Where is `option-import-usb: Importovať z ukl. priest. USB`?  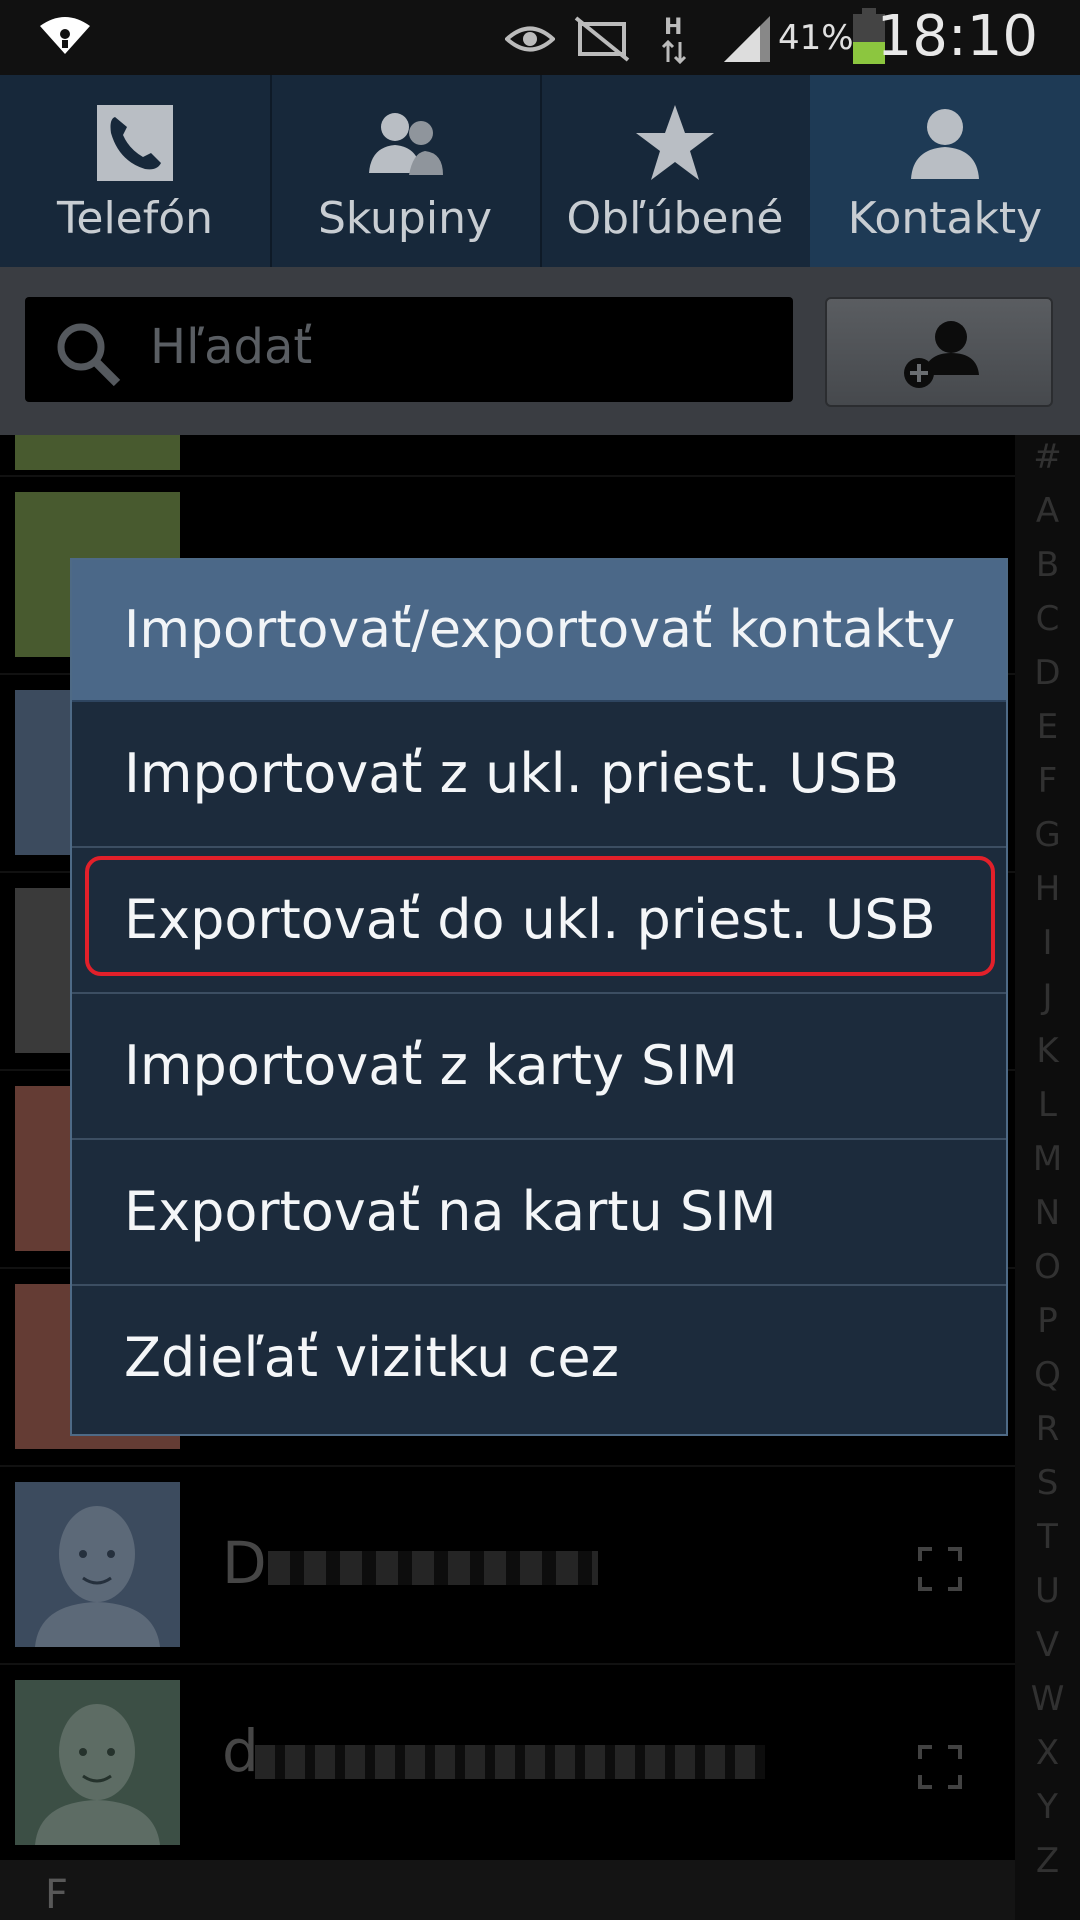
option-import-usb: Importovať z ukl. priest. USB is located at coordinates (539, 775).